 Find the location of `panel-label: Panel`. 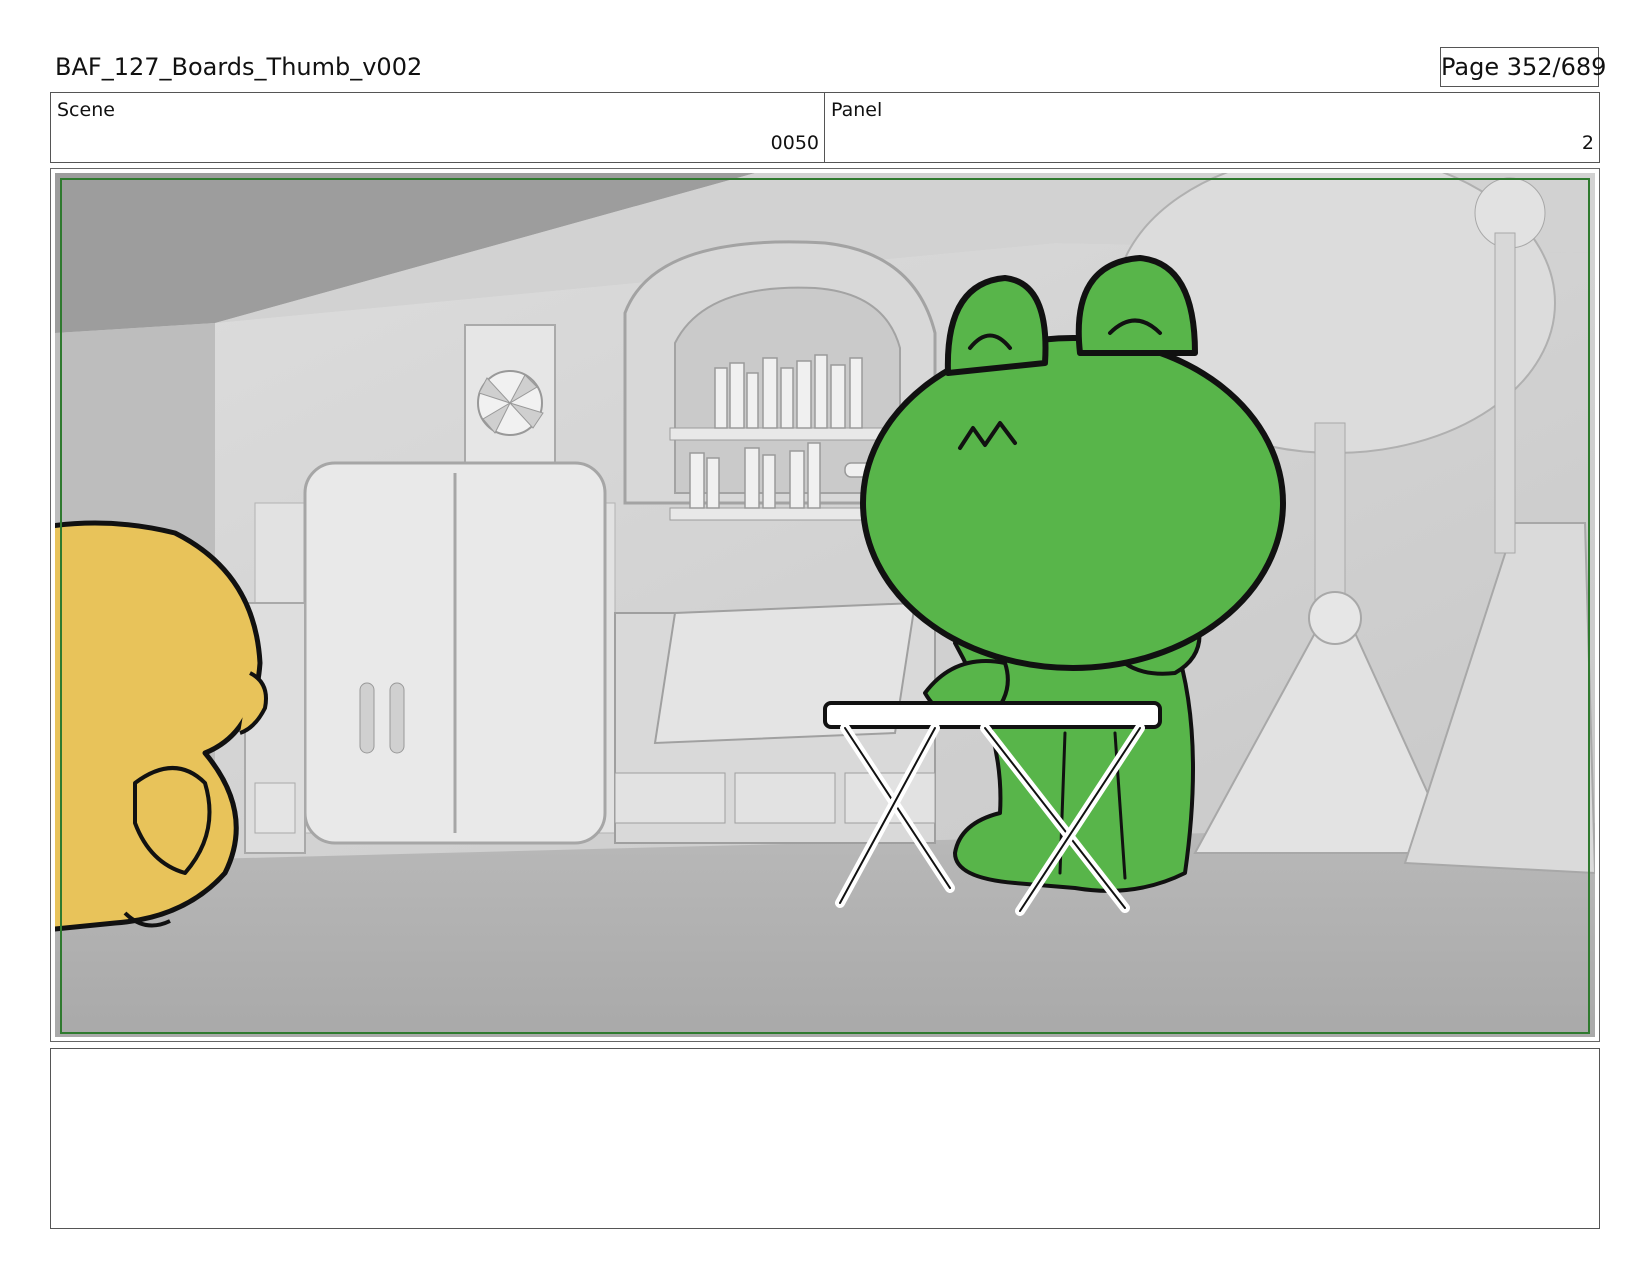

panel-label: Panel is located at coordinates (857, 110).